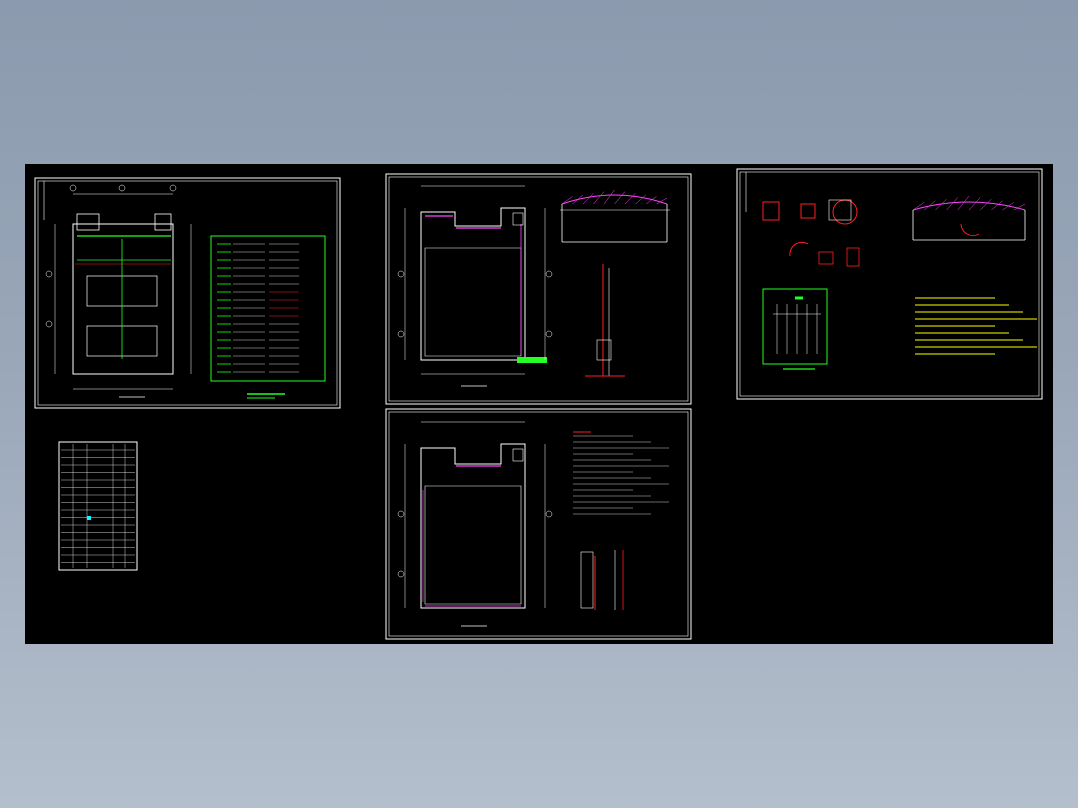 The height and width of the screenshot is (808, 1078). What do you see at coordinates (538, 524) in the screenshot?
I see `sheet-floor-plan-lower` at bounding box center [538, 524].